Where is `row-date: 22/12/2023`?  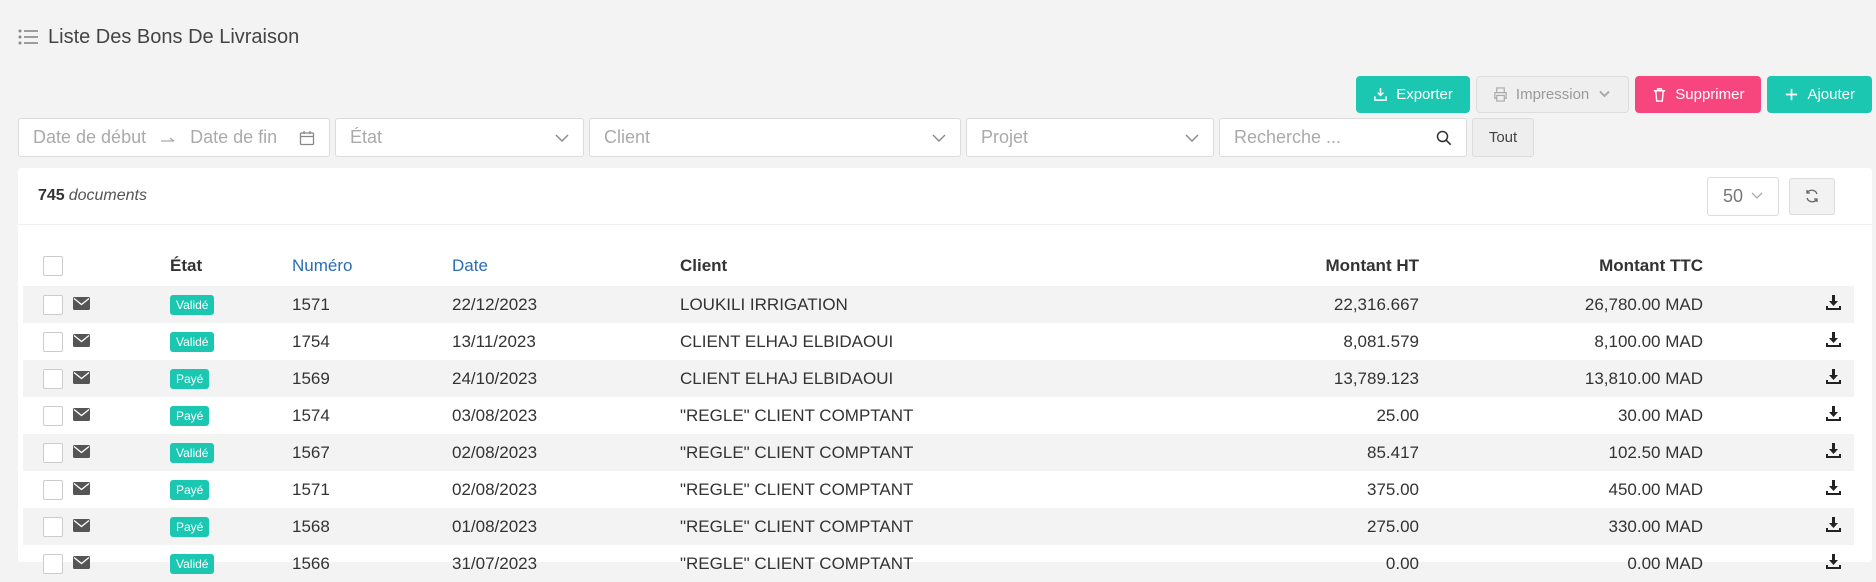 row-date: 22/12/2023 is located at coordinates (495, 304).